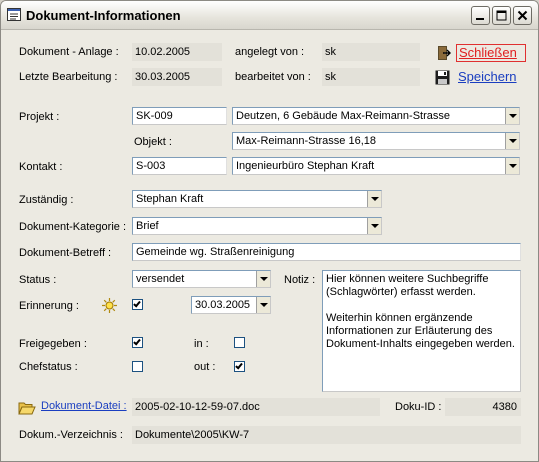 The height and width of the screenshot is (462, 539). I want to click on kategorie-label: Dokument-Kategorie :, so click(72, 227).